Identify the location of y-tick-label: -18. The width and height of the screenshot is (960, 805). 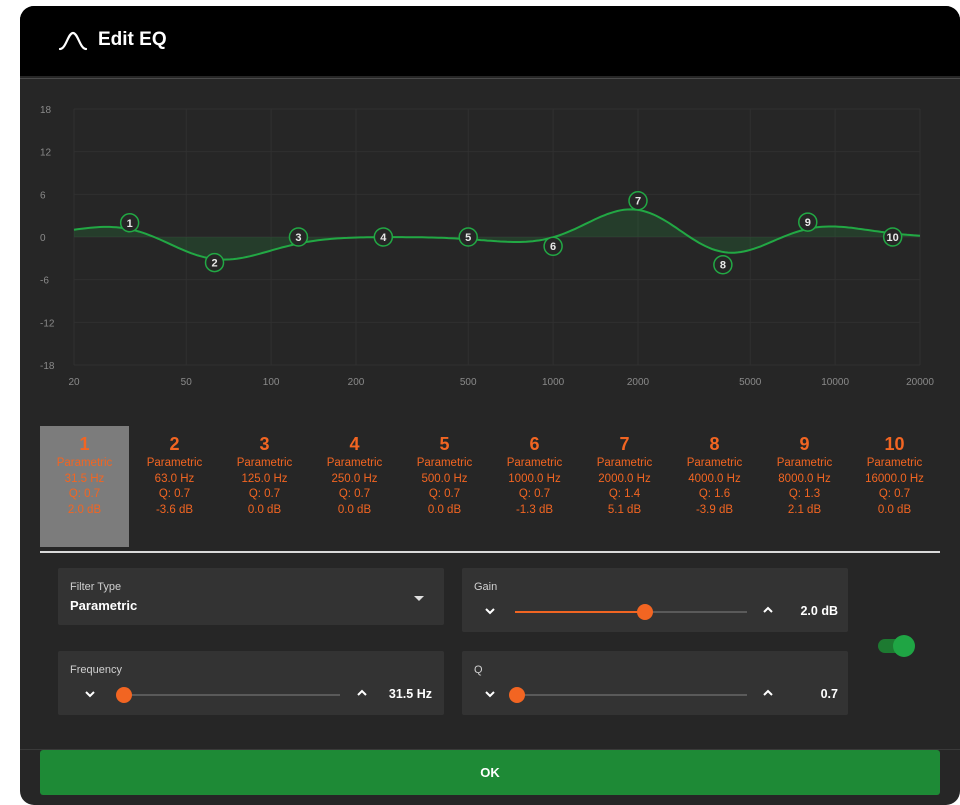
(47, 366).